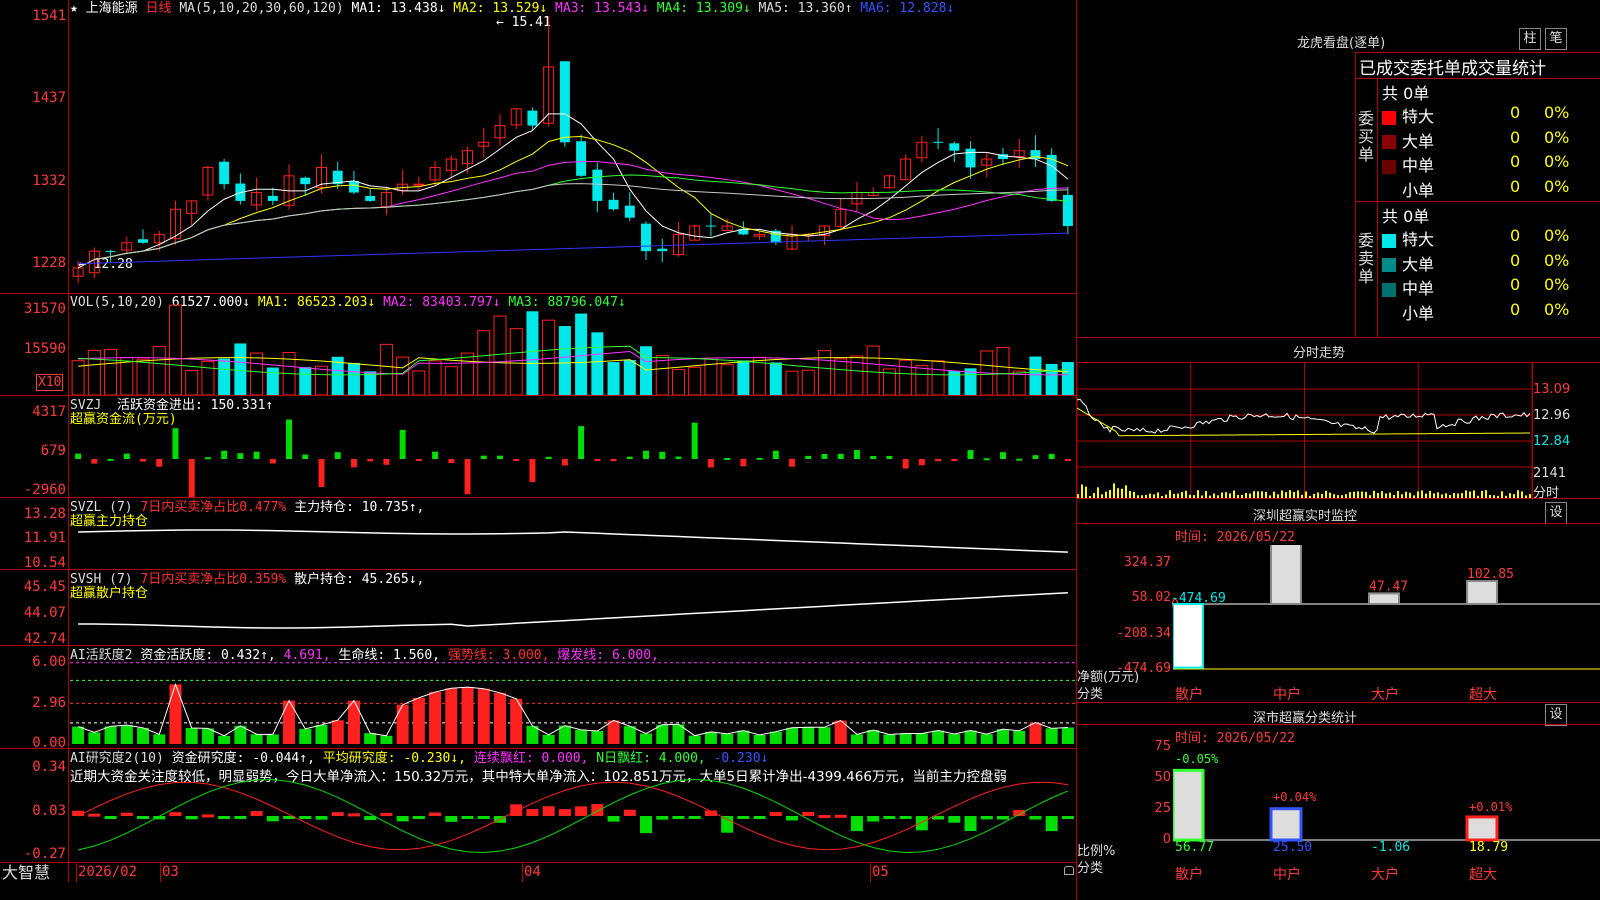 This screenshot has height=900, width=1600. Describe the element at coordinates (44, 514) in the screenshot. I see `svzl-axis-label: 13.28` at that location.